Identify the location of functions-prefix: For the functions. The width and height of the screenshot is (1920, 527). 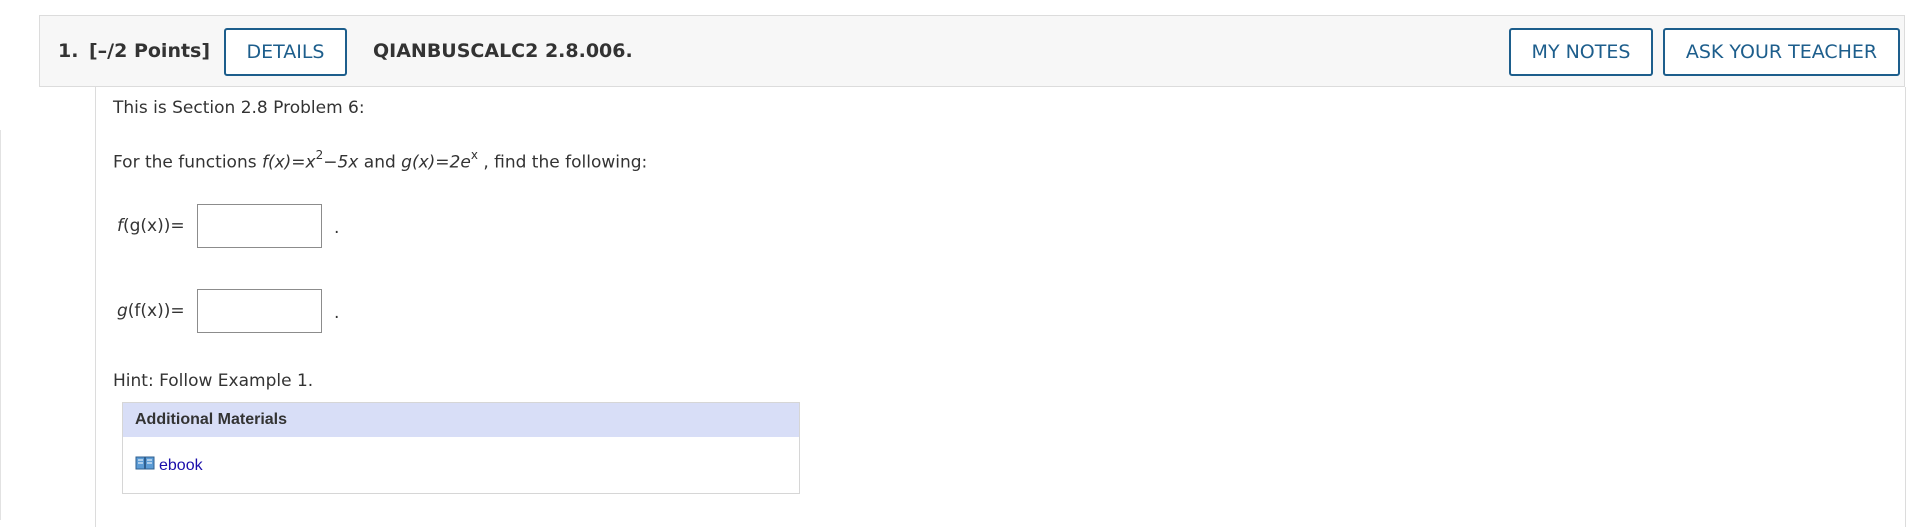
(187, 162).